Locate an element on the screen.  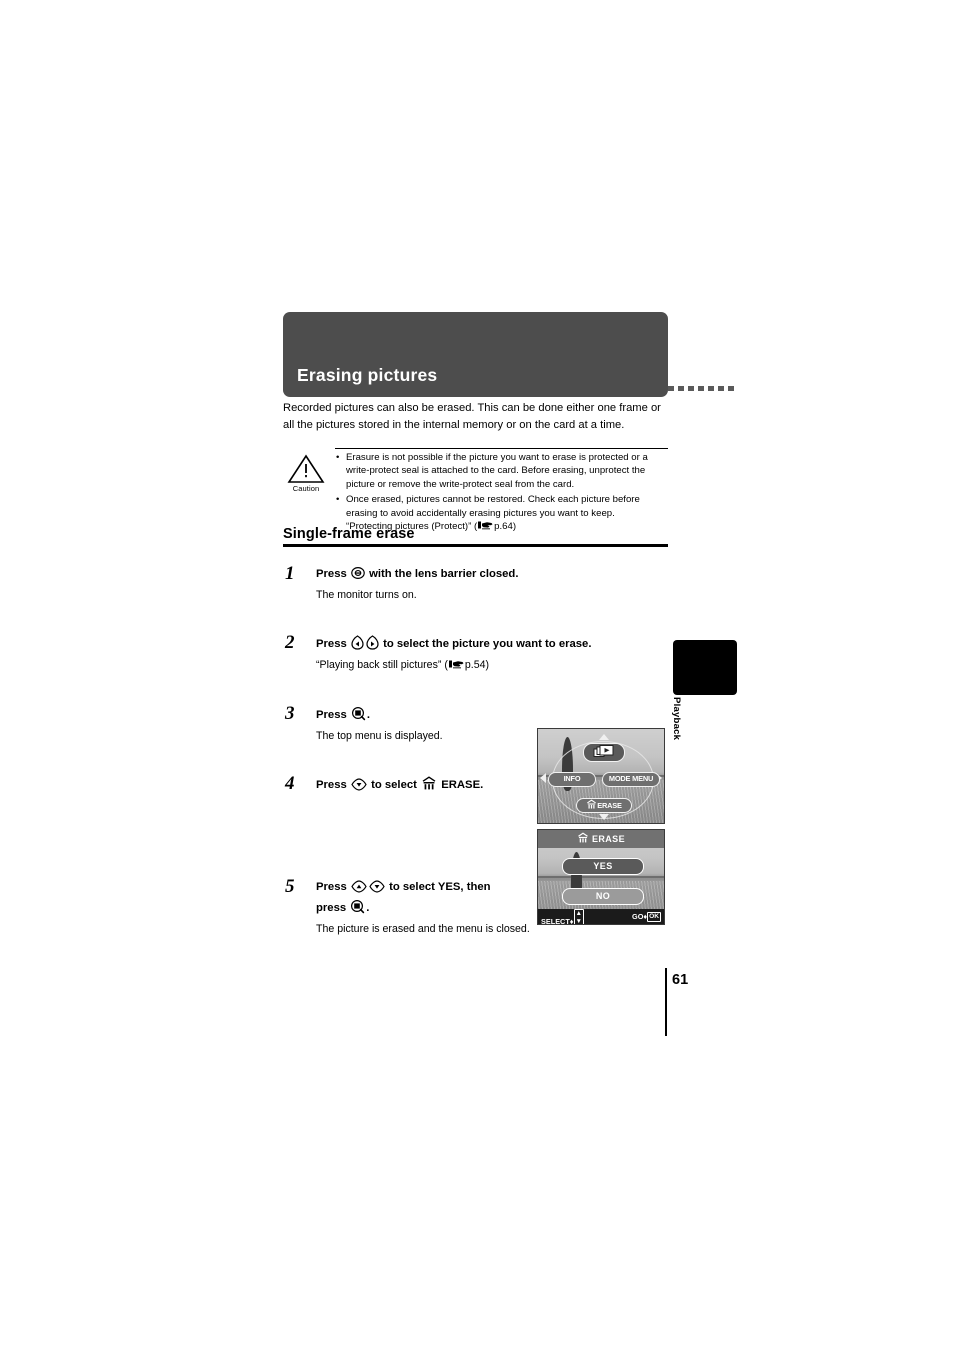
step-heading-after: to select the picture you want to erase. is located at coordinates (487, 644).